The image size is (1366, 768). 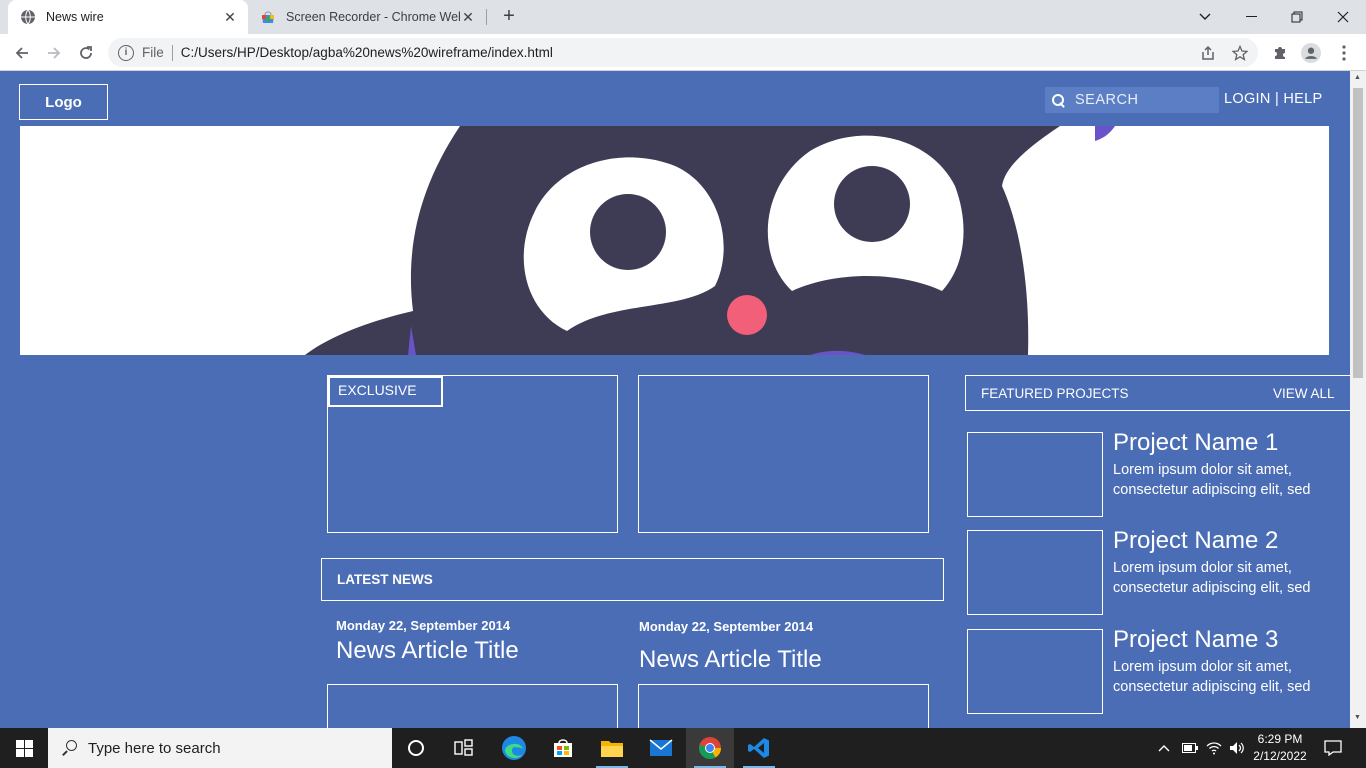 What do you see at coordinates (1157, 393) in the screenshot?
I see `featured-projects-header: FEATURED PROJECTS VIEW ALL` at bounding box center [1157, 393].